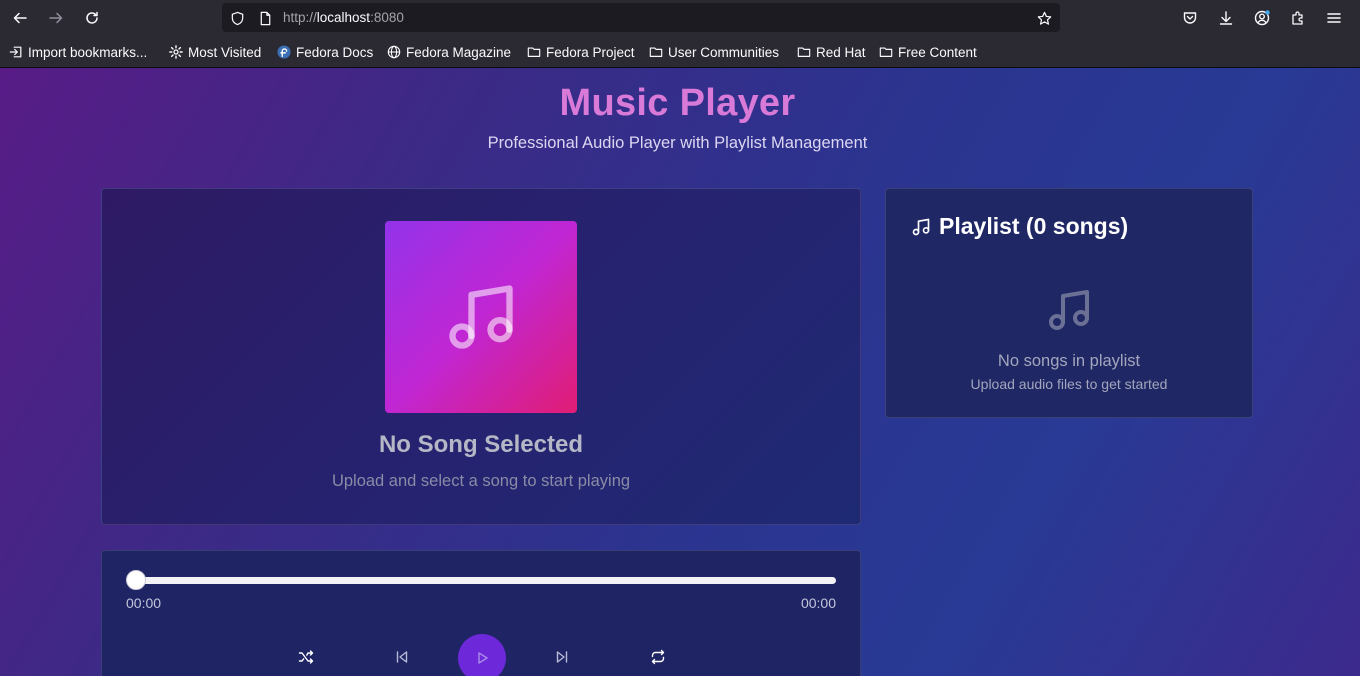 This screenshot has width=1360, height=676. Describe the element at coordinates (343, 17) in the screenshot. I see `url-text: http://localhost:8080` at that location.